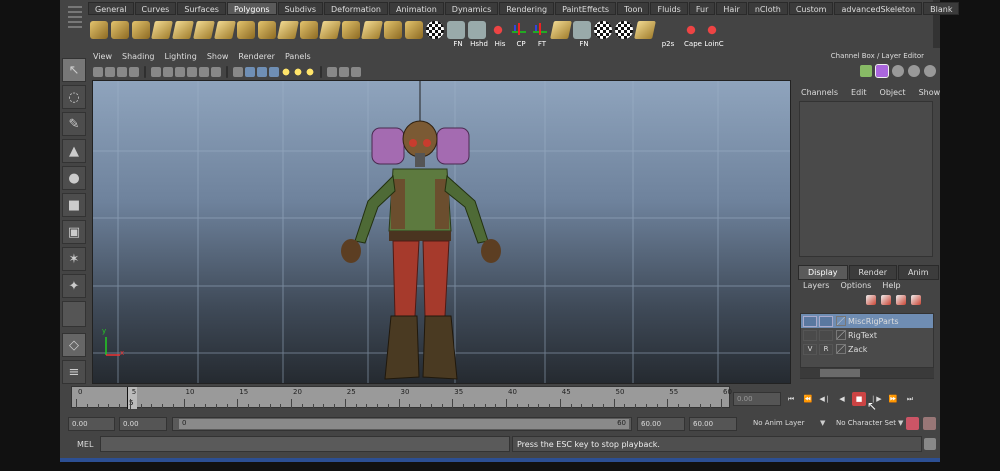 This screenshot has height=471, width=1000. I want to click on shelf-tab-dynamics: Dynamics, so click(471, 8).